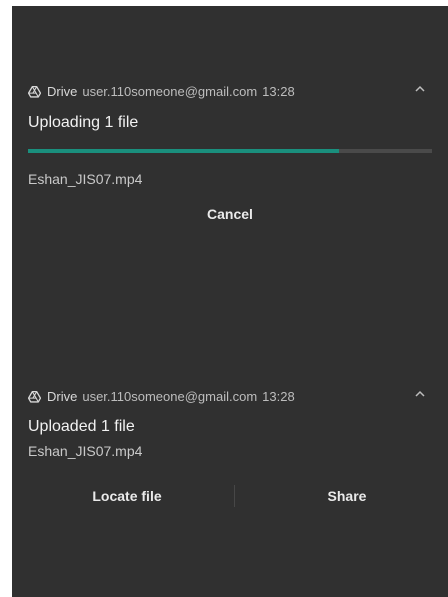  I want to click on upload-progress-fill, so click(184, 151).